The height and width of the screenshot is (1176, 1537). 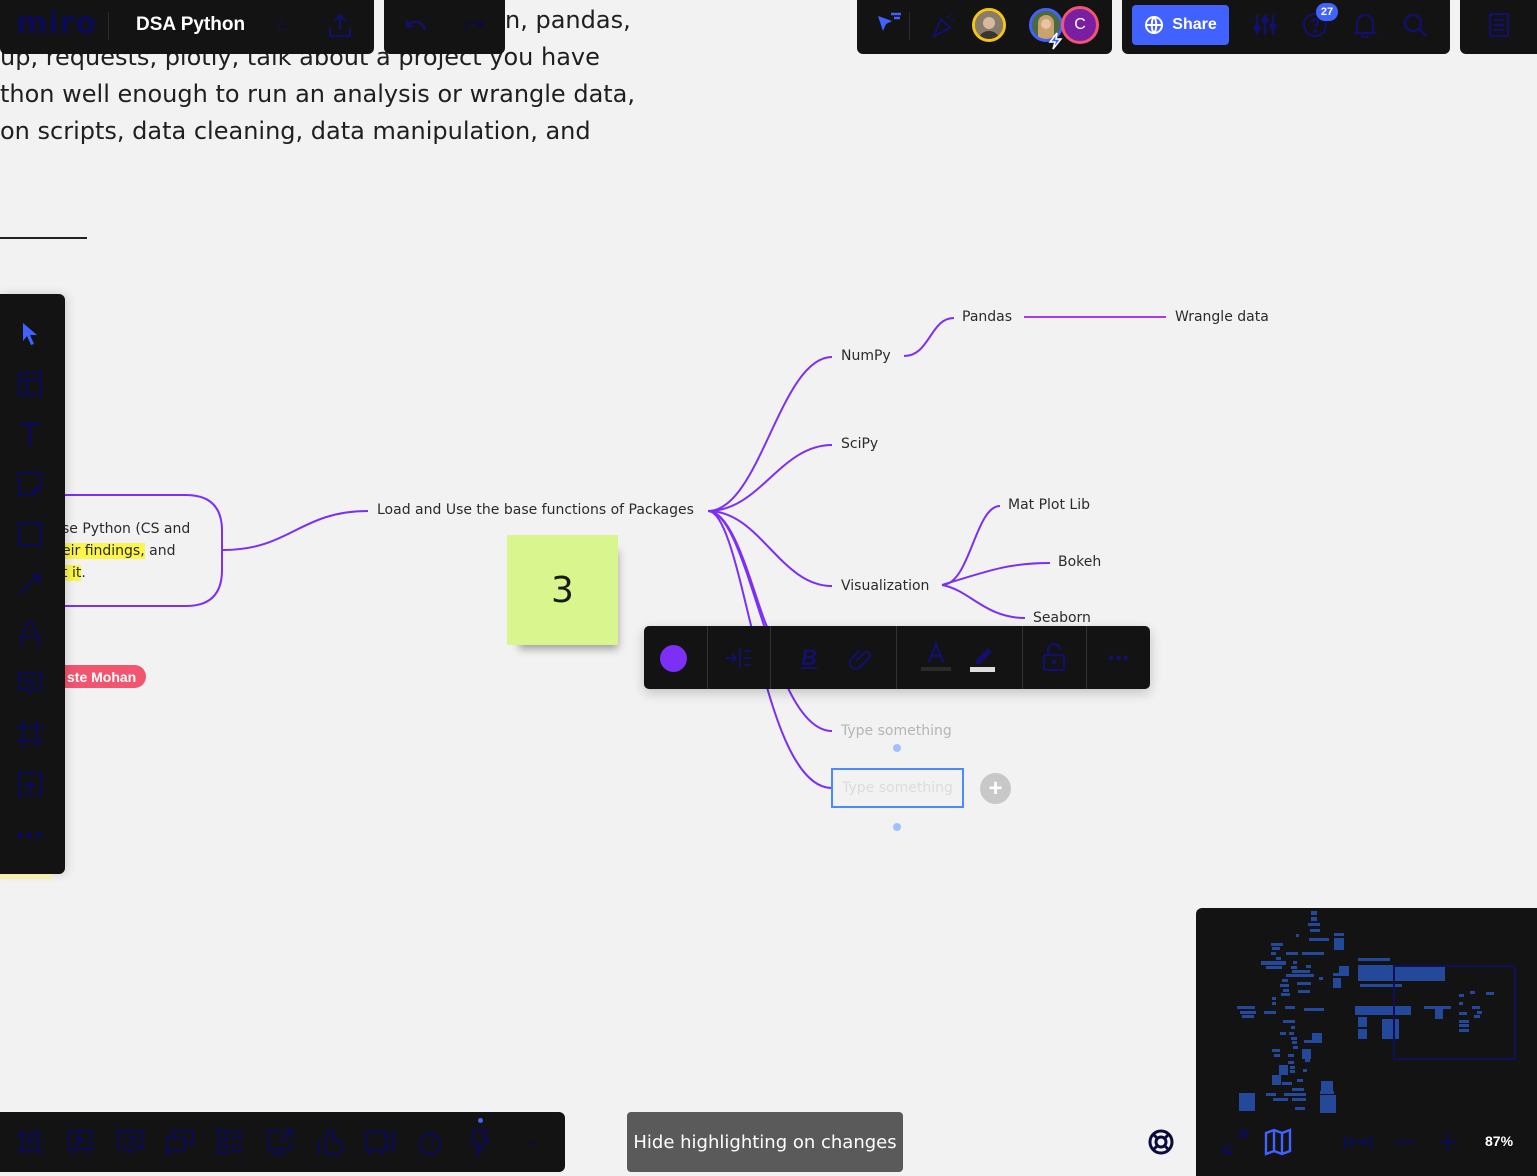 What do you see at coordinates (866, 356) in the screenshot?
I see `mindmap-node-numpy: NumPy` at bounding box center [866, 356].